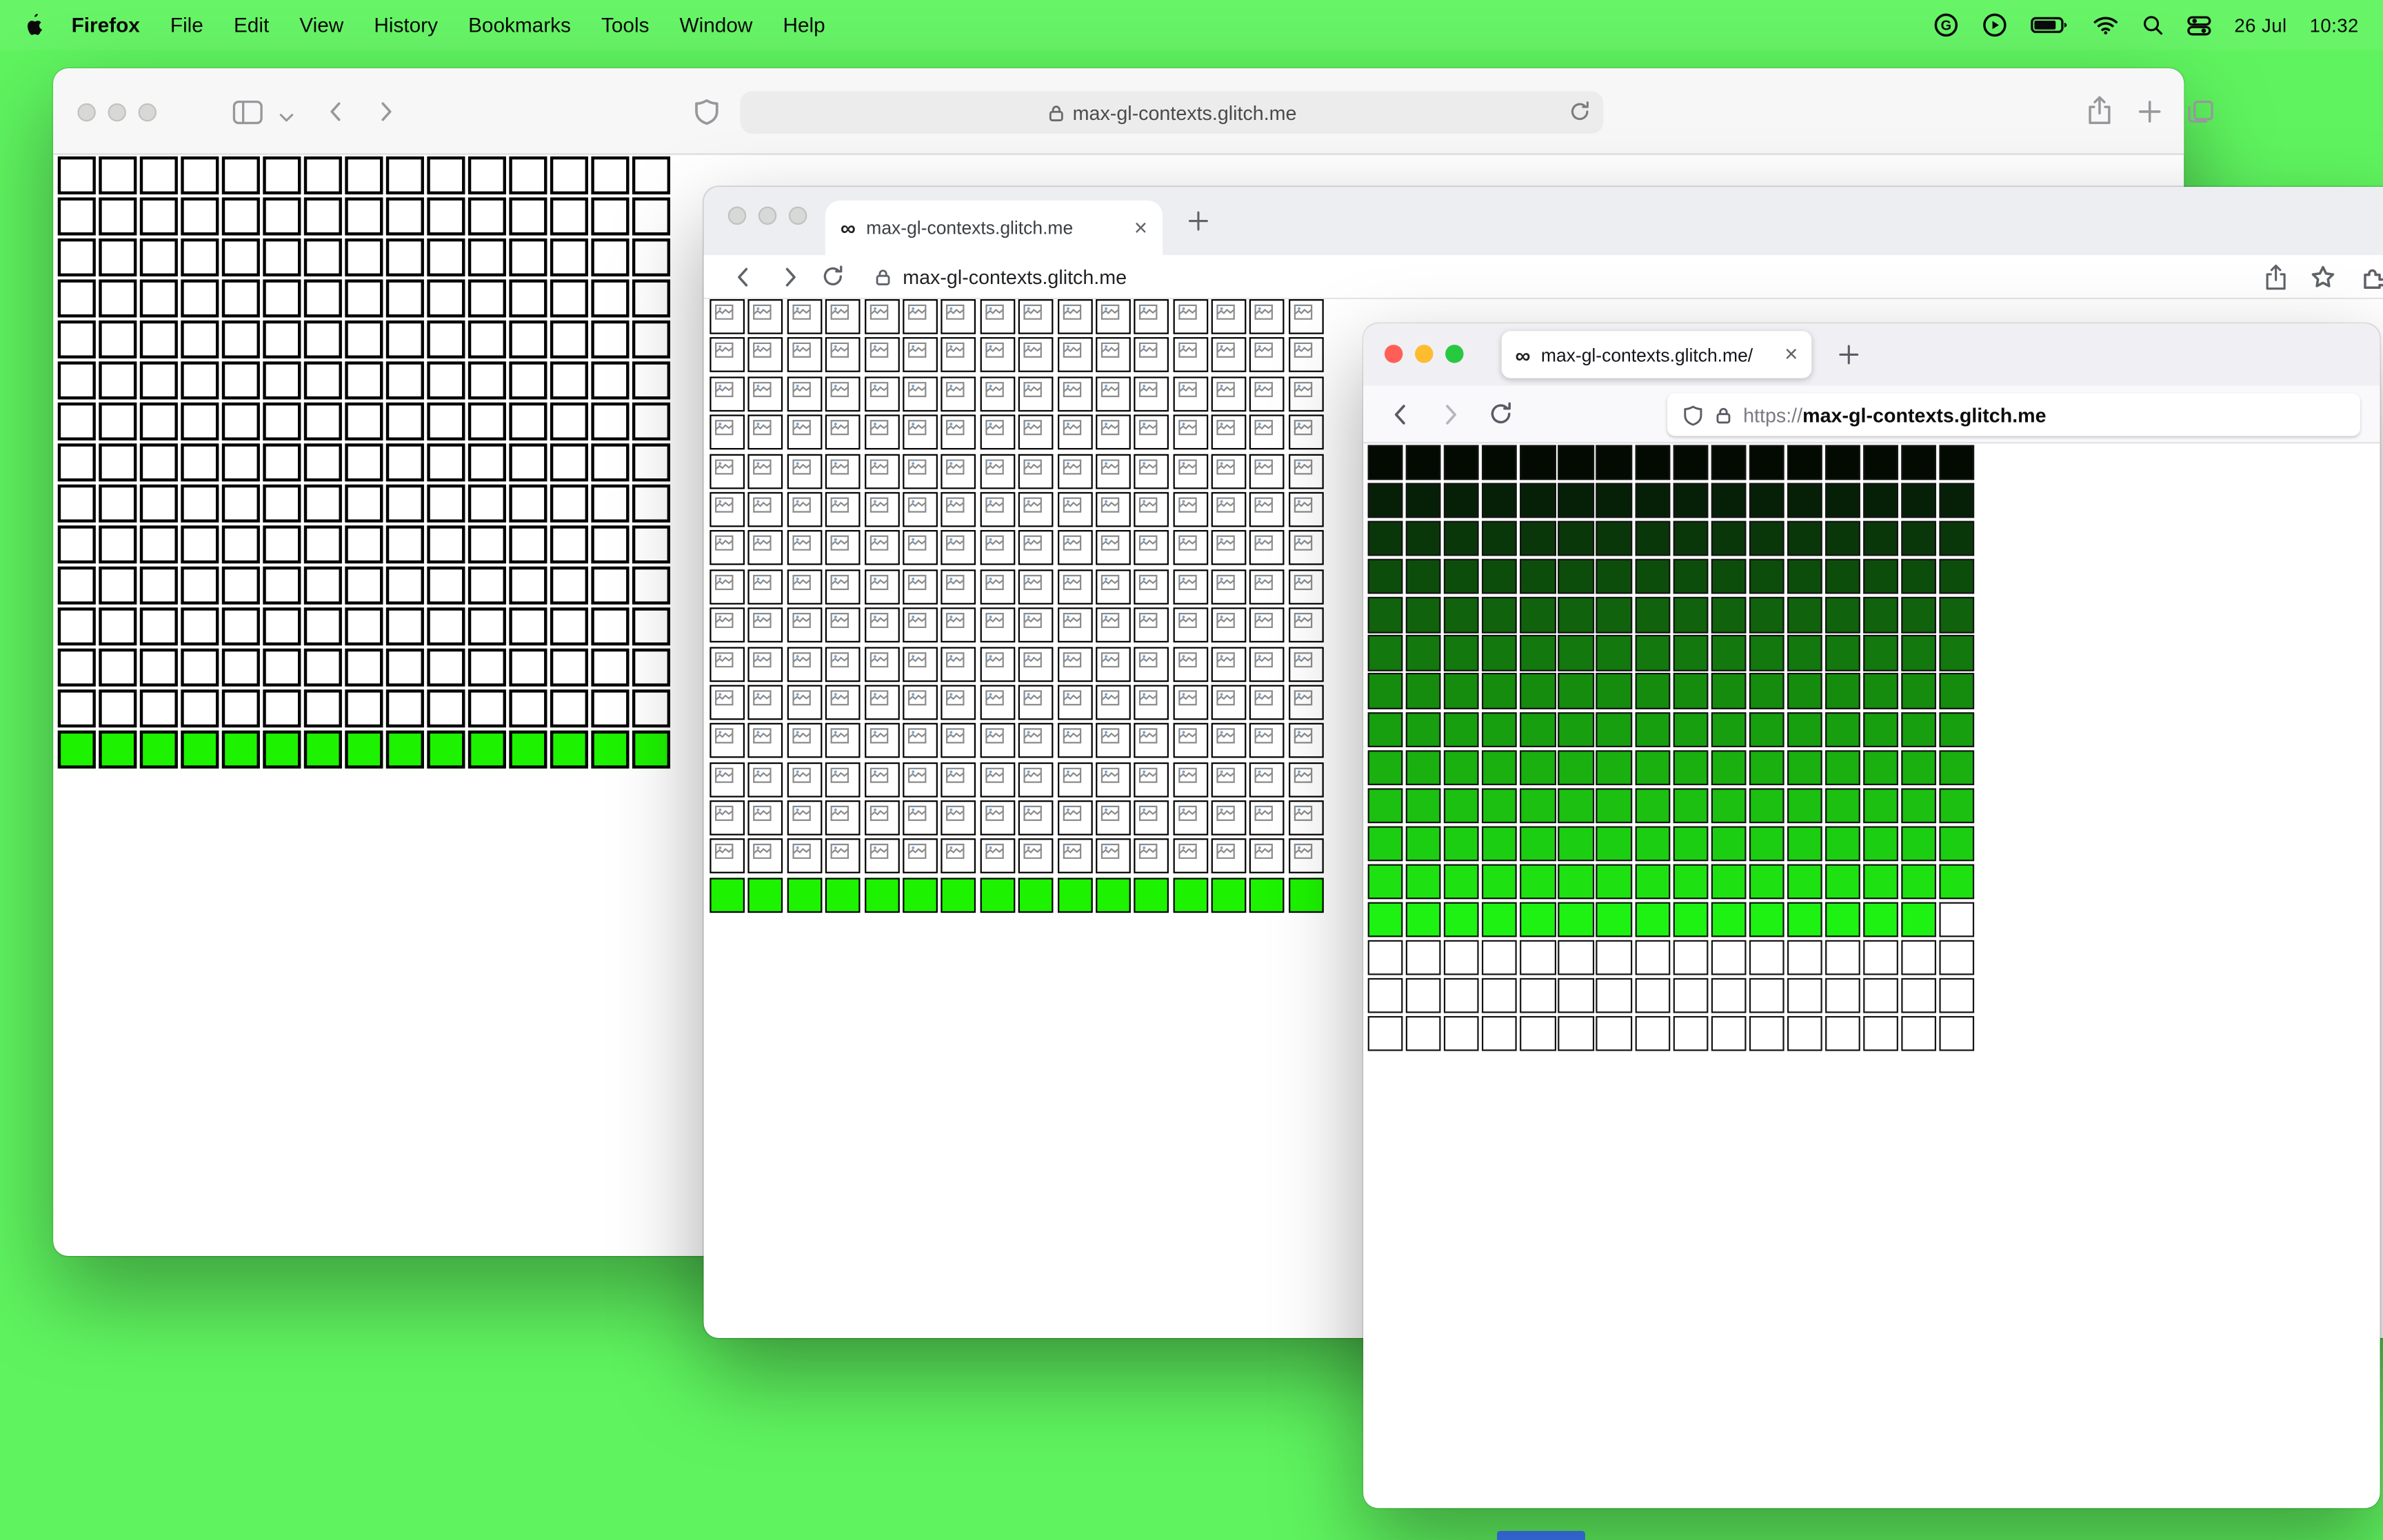 The image size is (2383, 1540). I want to click on sidebar-toggle-icon, so click(247, 113).